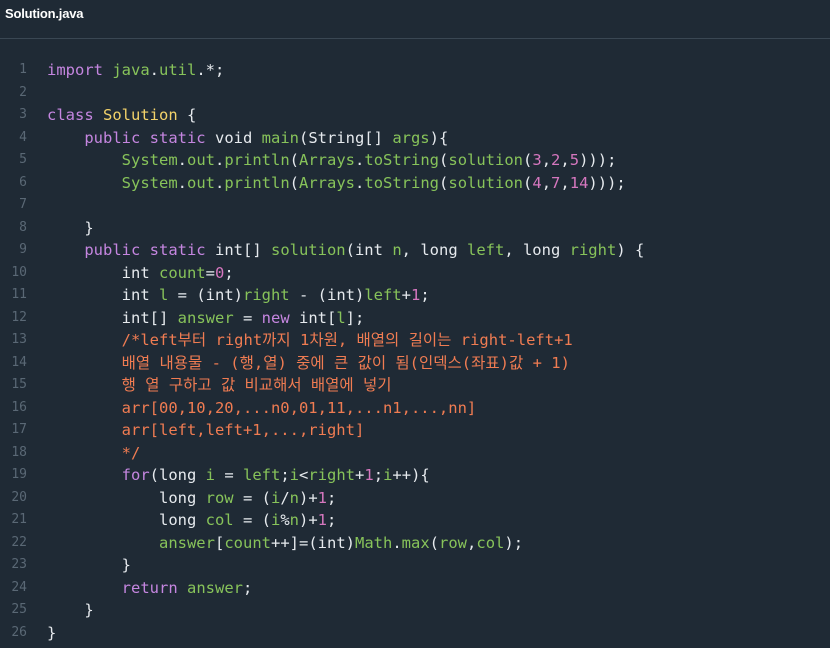 This screenshot has height=648, width=830. I want to click on code-token: 2, so click(556, 160).